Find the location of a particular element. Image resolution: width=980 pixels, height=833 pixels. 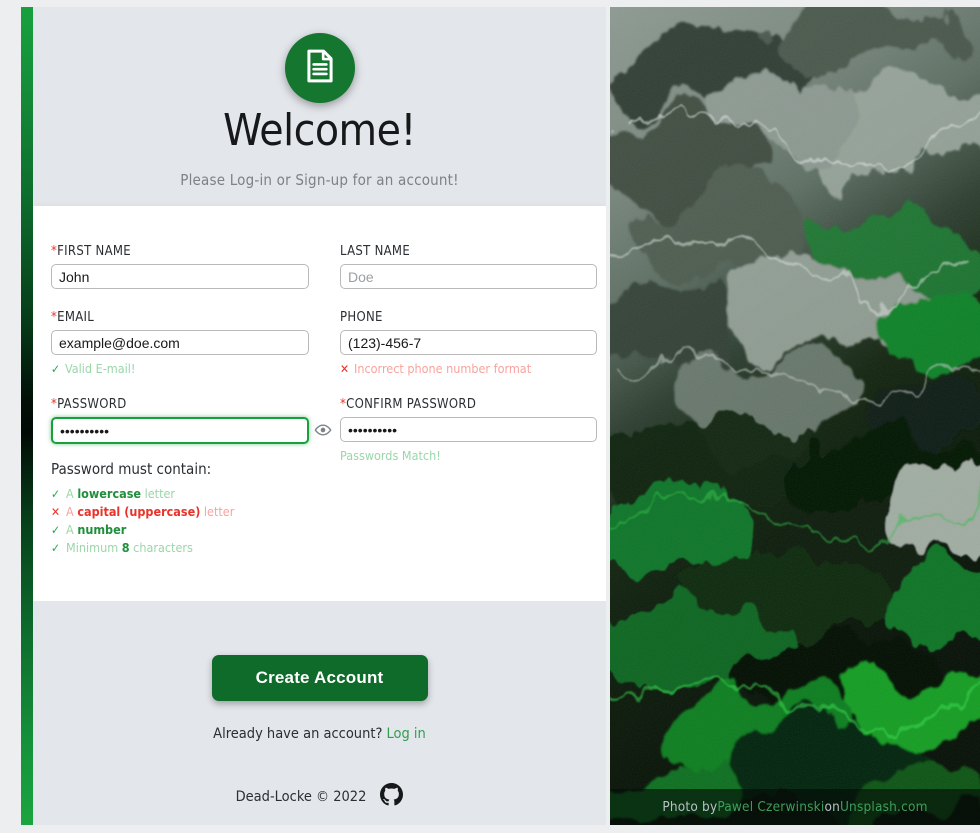

field-password: *PASSWORD Password must contain: is located at coordinates (191, 477).